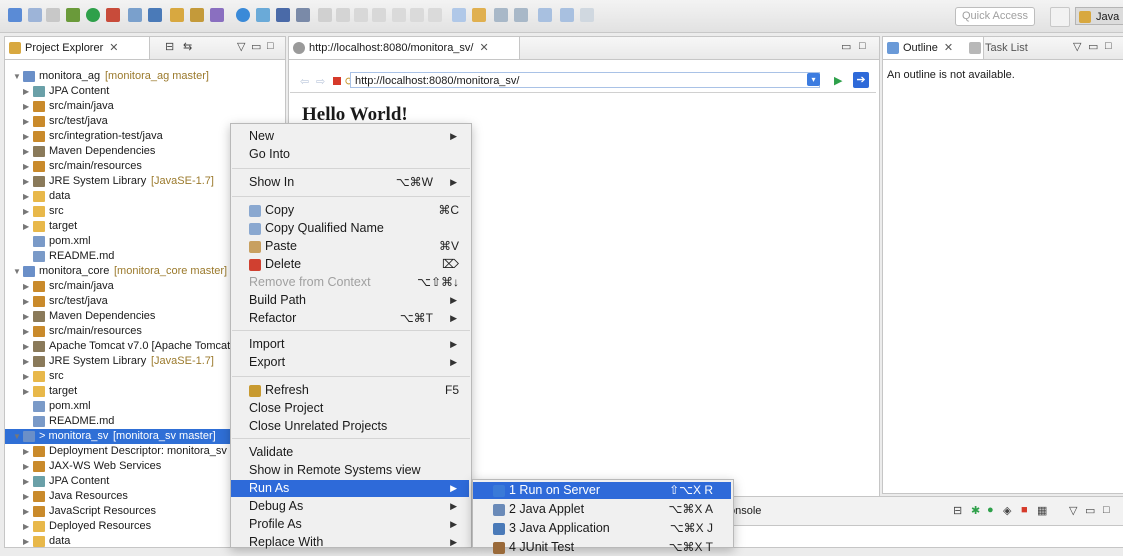 Image resolution: width=1123 pixels, height=556 pixels. I want to click on profile-icon: ◈, so click(1007, 510).